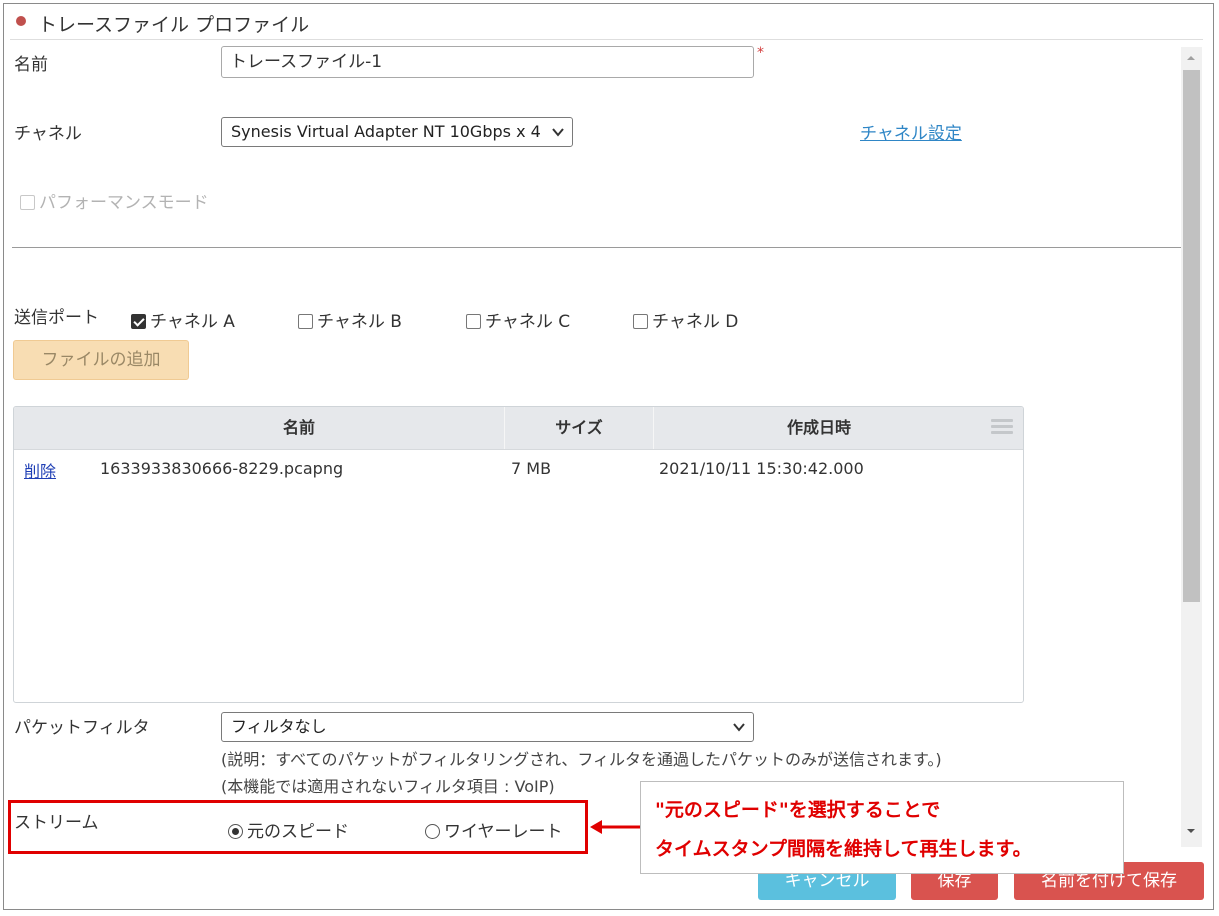 This screenshot has height=916, width=1219. Describe the element at coordinates (798, 810) in the screenshot. I see `annotation-line-1: "元のスピード"を選択することで` at that location.